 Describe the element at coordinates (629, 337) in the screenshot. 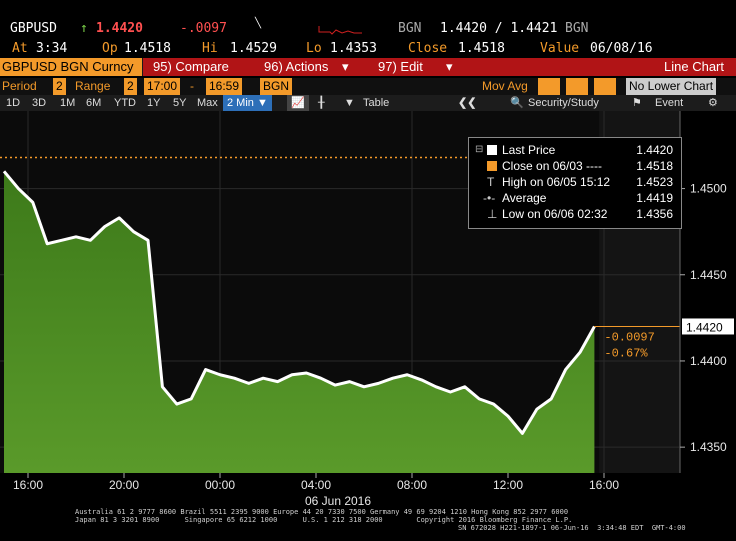

I see `change-abs-label: -0.0097` at that location.